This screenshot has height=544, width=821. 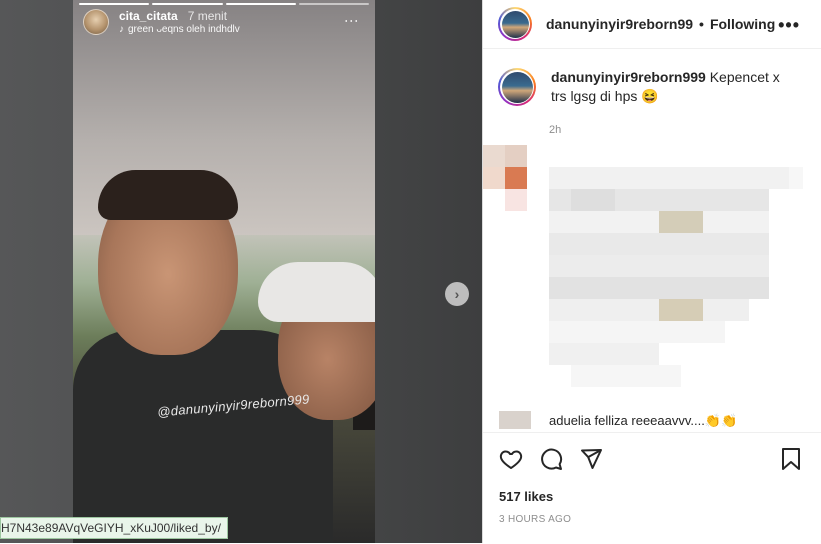 I want to click on comment-peek: aduelia felliza reeeaavvv....👏👏, so click(x=618, y=420).